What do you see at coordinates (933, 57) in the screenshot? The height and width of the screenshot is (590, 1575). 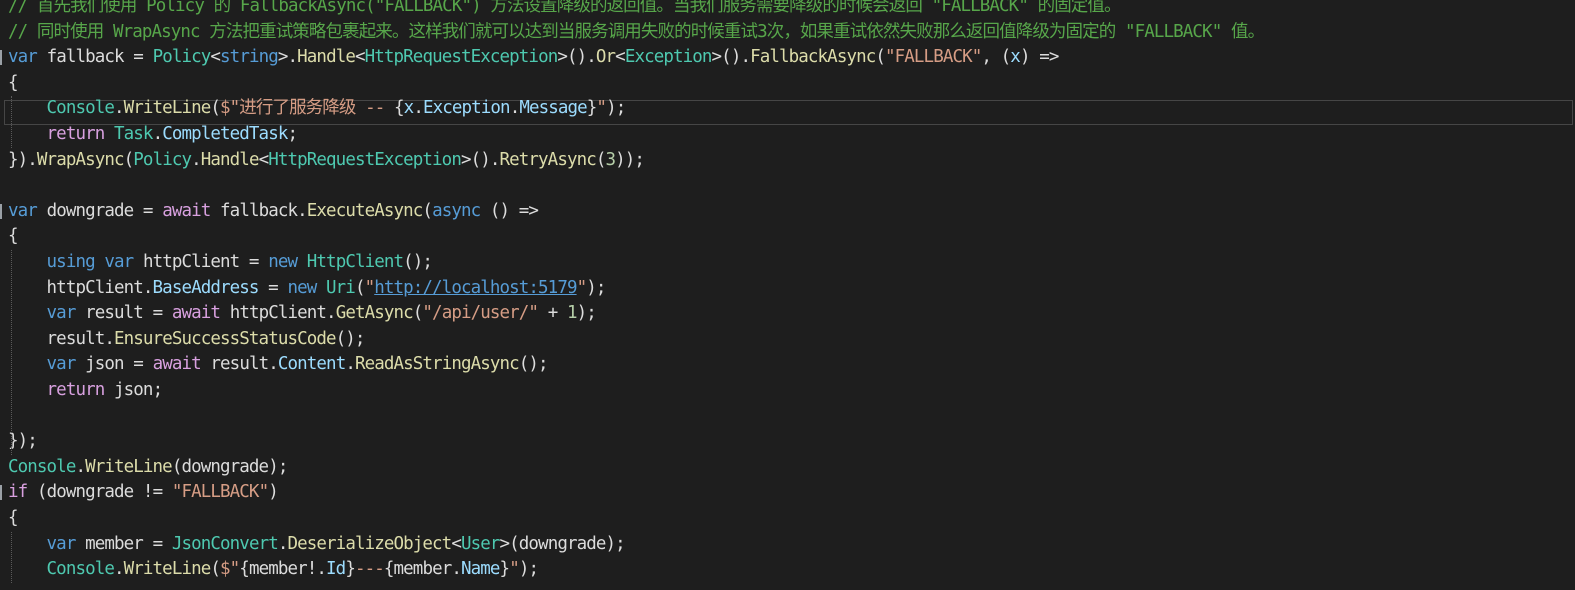 I see `code-token: "FALLBACK"` at bounding box center [933, 57].